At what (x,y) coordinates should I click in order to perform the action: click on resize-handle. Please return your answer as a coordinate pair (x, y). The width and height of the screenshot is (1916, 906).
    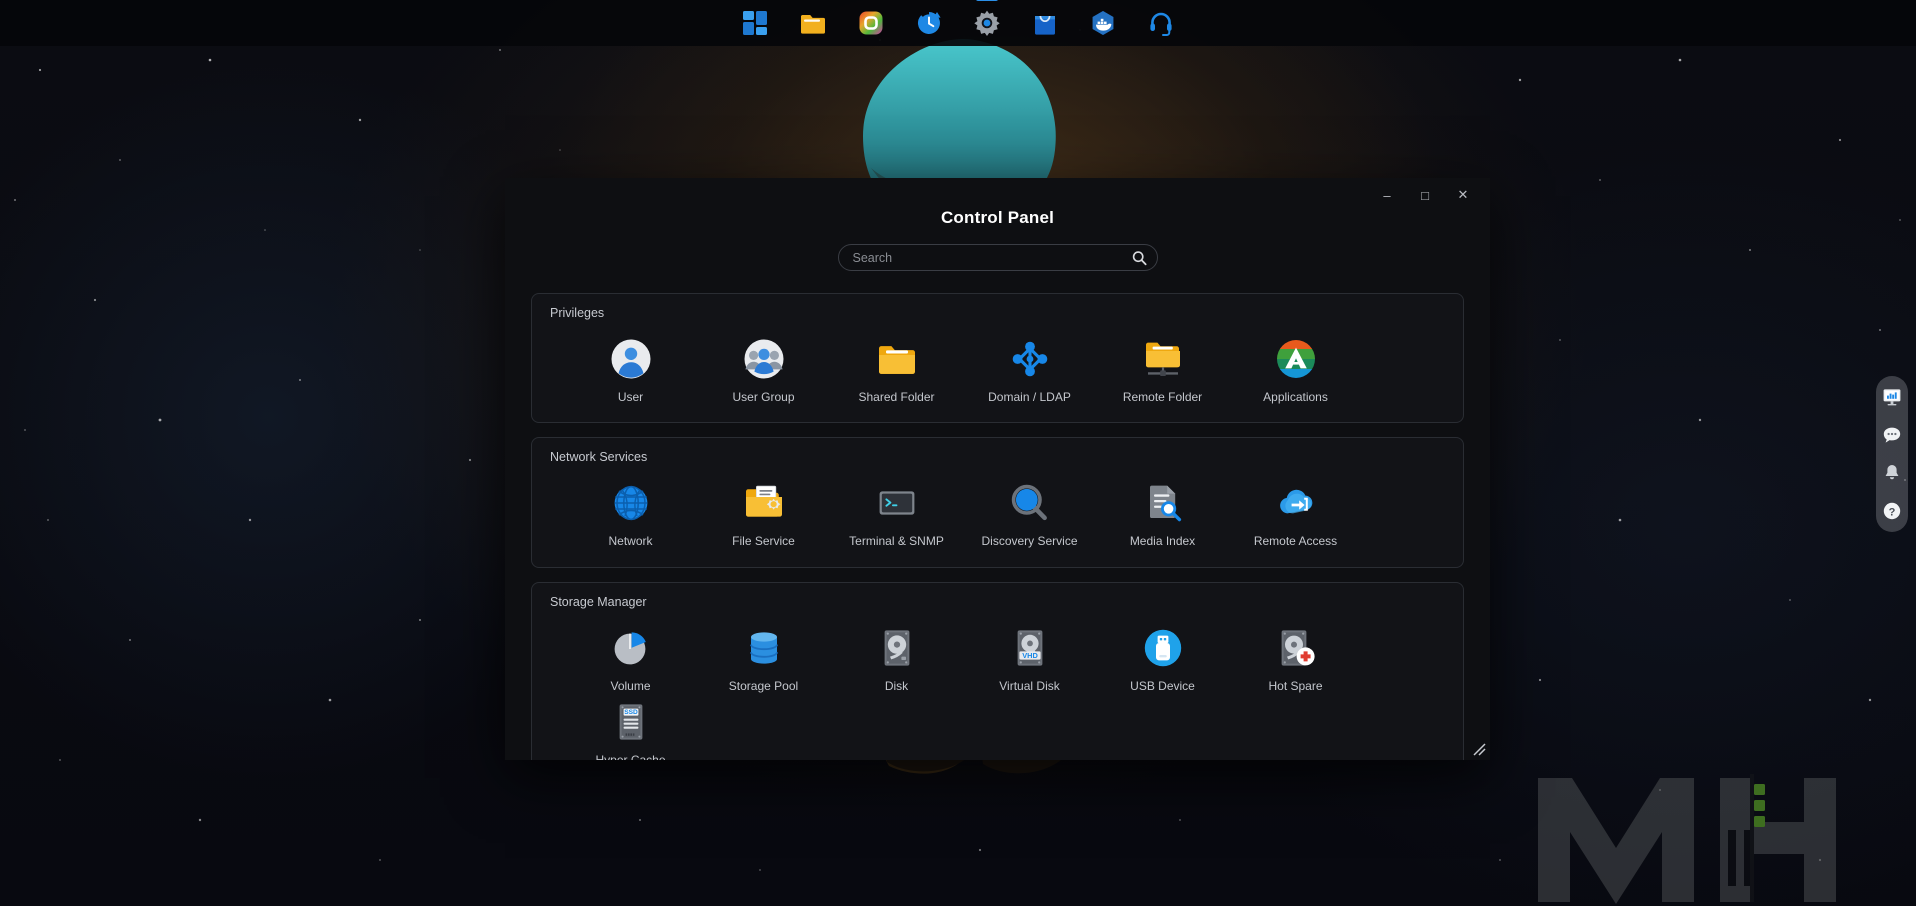
    Looking at the image, I should click on (1479, 749).